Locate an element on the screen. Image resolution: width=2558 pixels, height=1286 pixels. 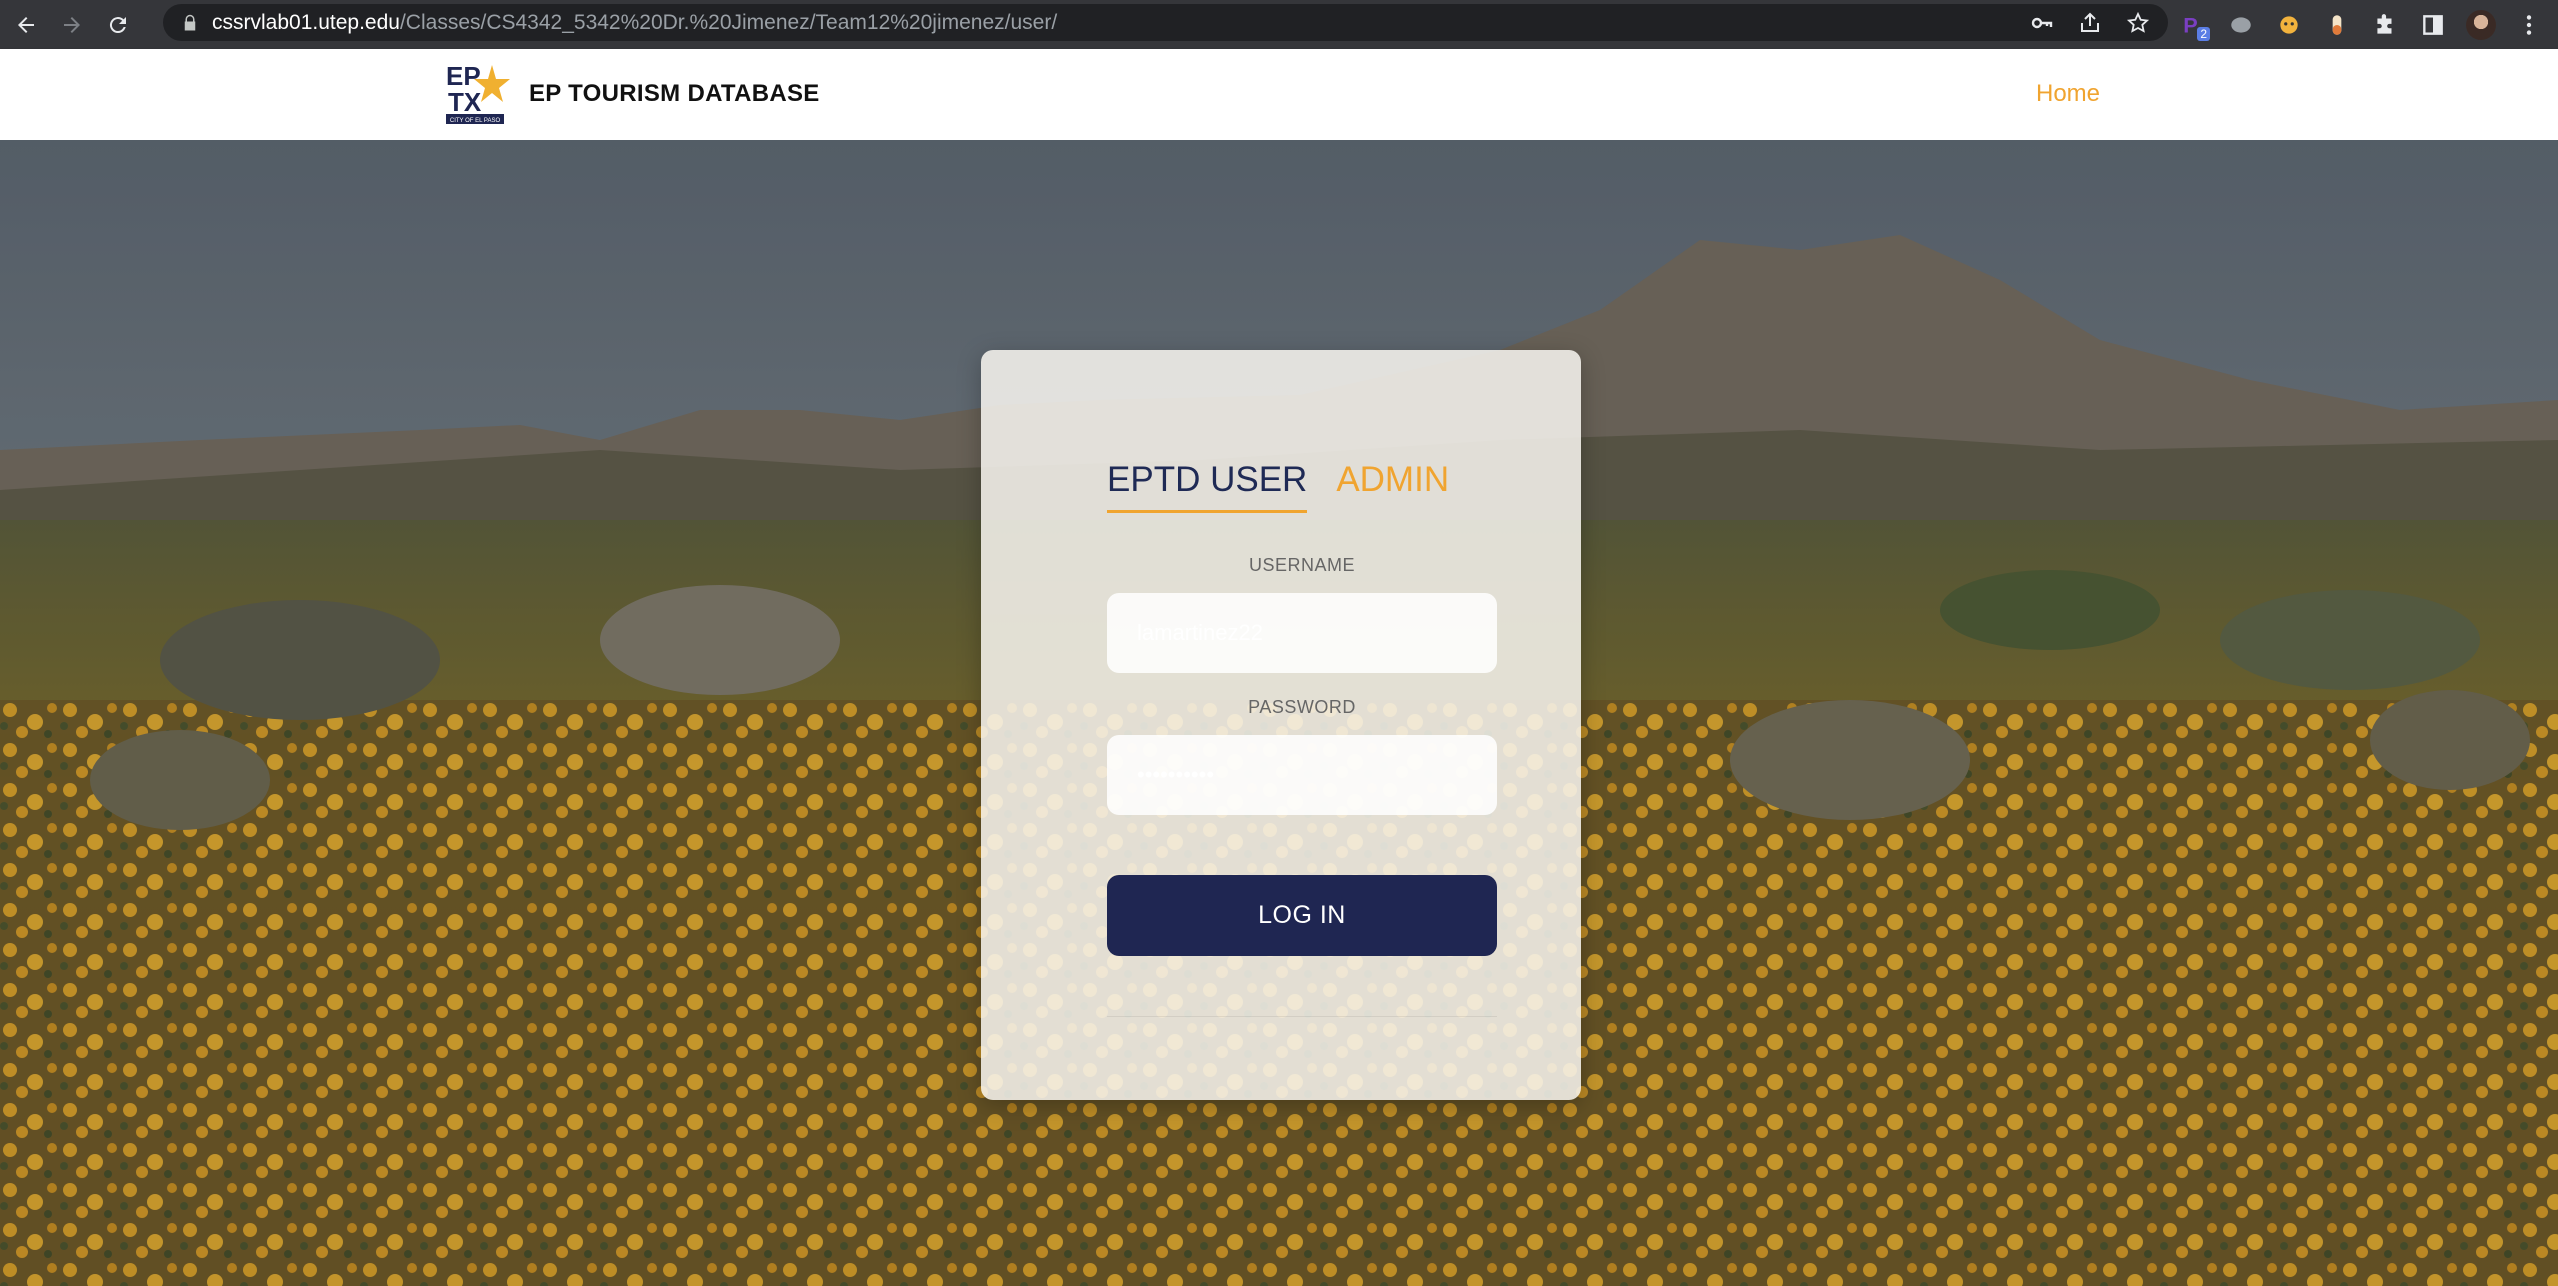
back-button is located at coordinates (26, 25).